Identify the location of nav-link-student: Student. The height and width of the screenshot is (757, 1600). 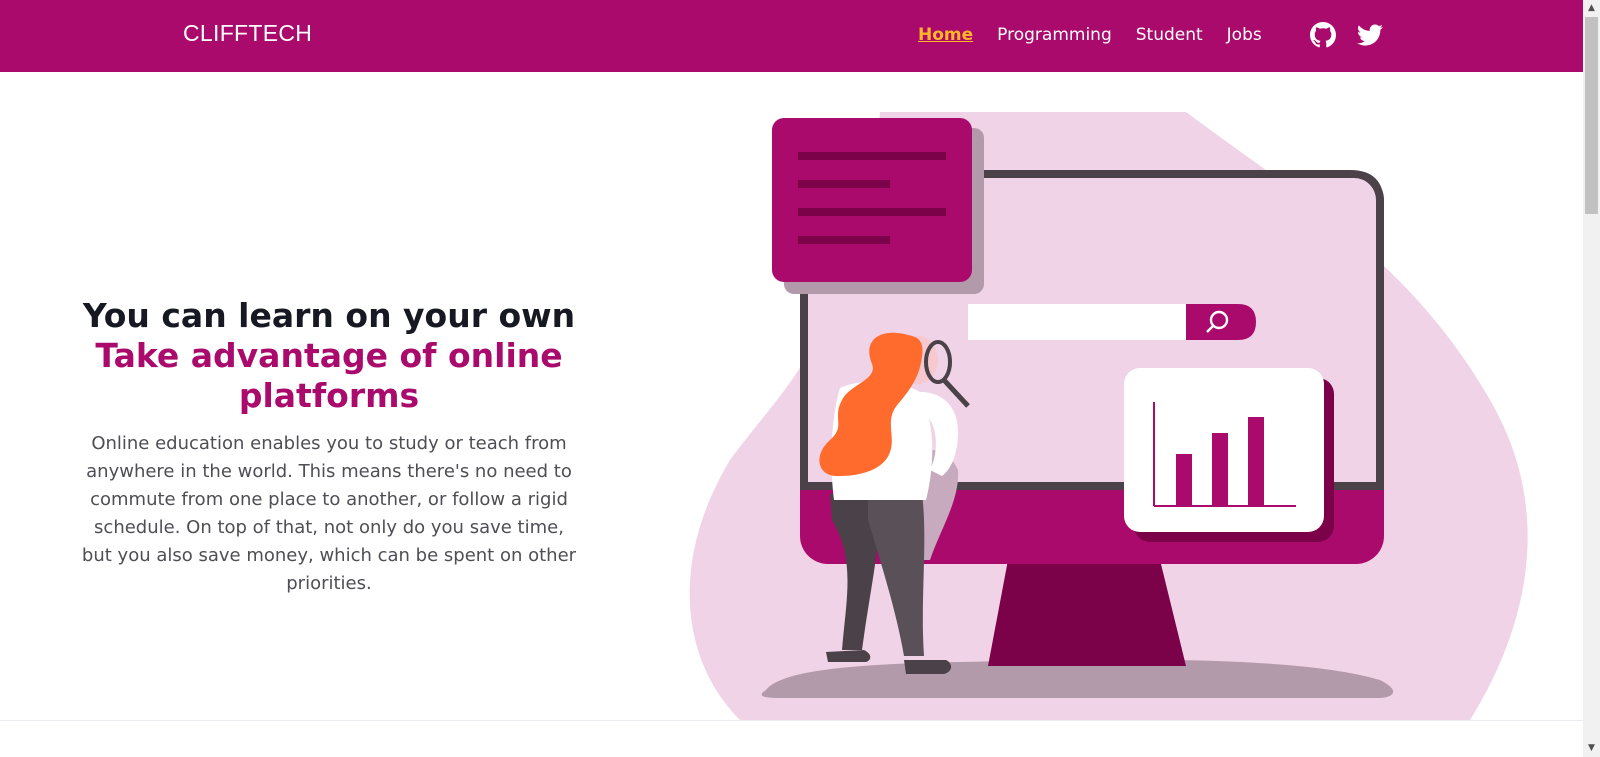
(1169, 35).